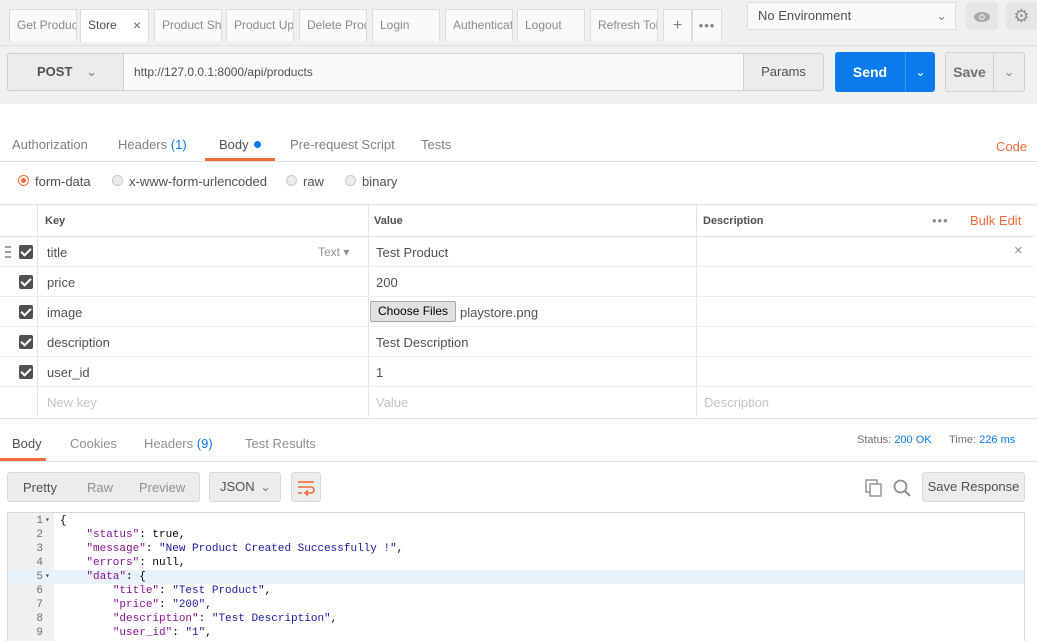 Image resolution: width=1037 pixels, height=641 pixels. Describe the element at coordinates (27, 443) in the screenshot. I see `tab-response-body: Body` at that location.